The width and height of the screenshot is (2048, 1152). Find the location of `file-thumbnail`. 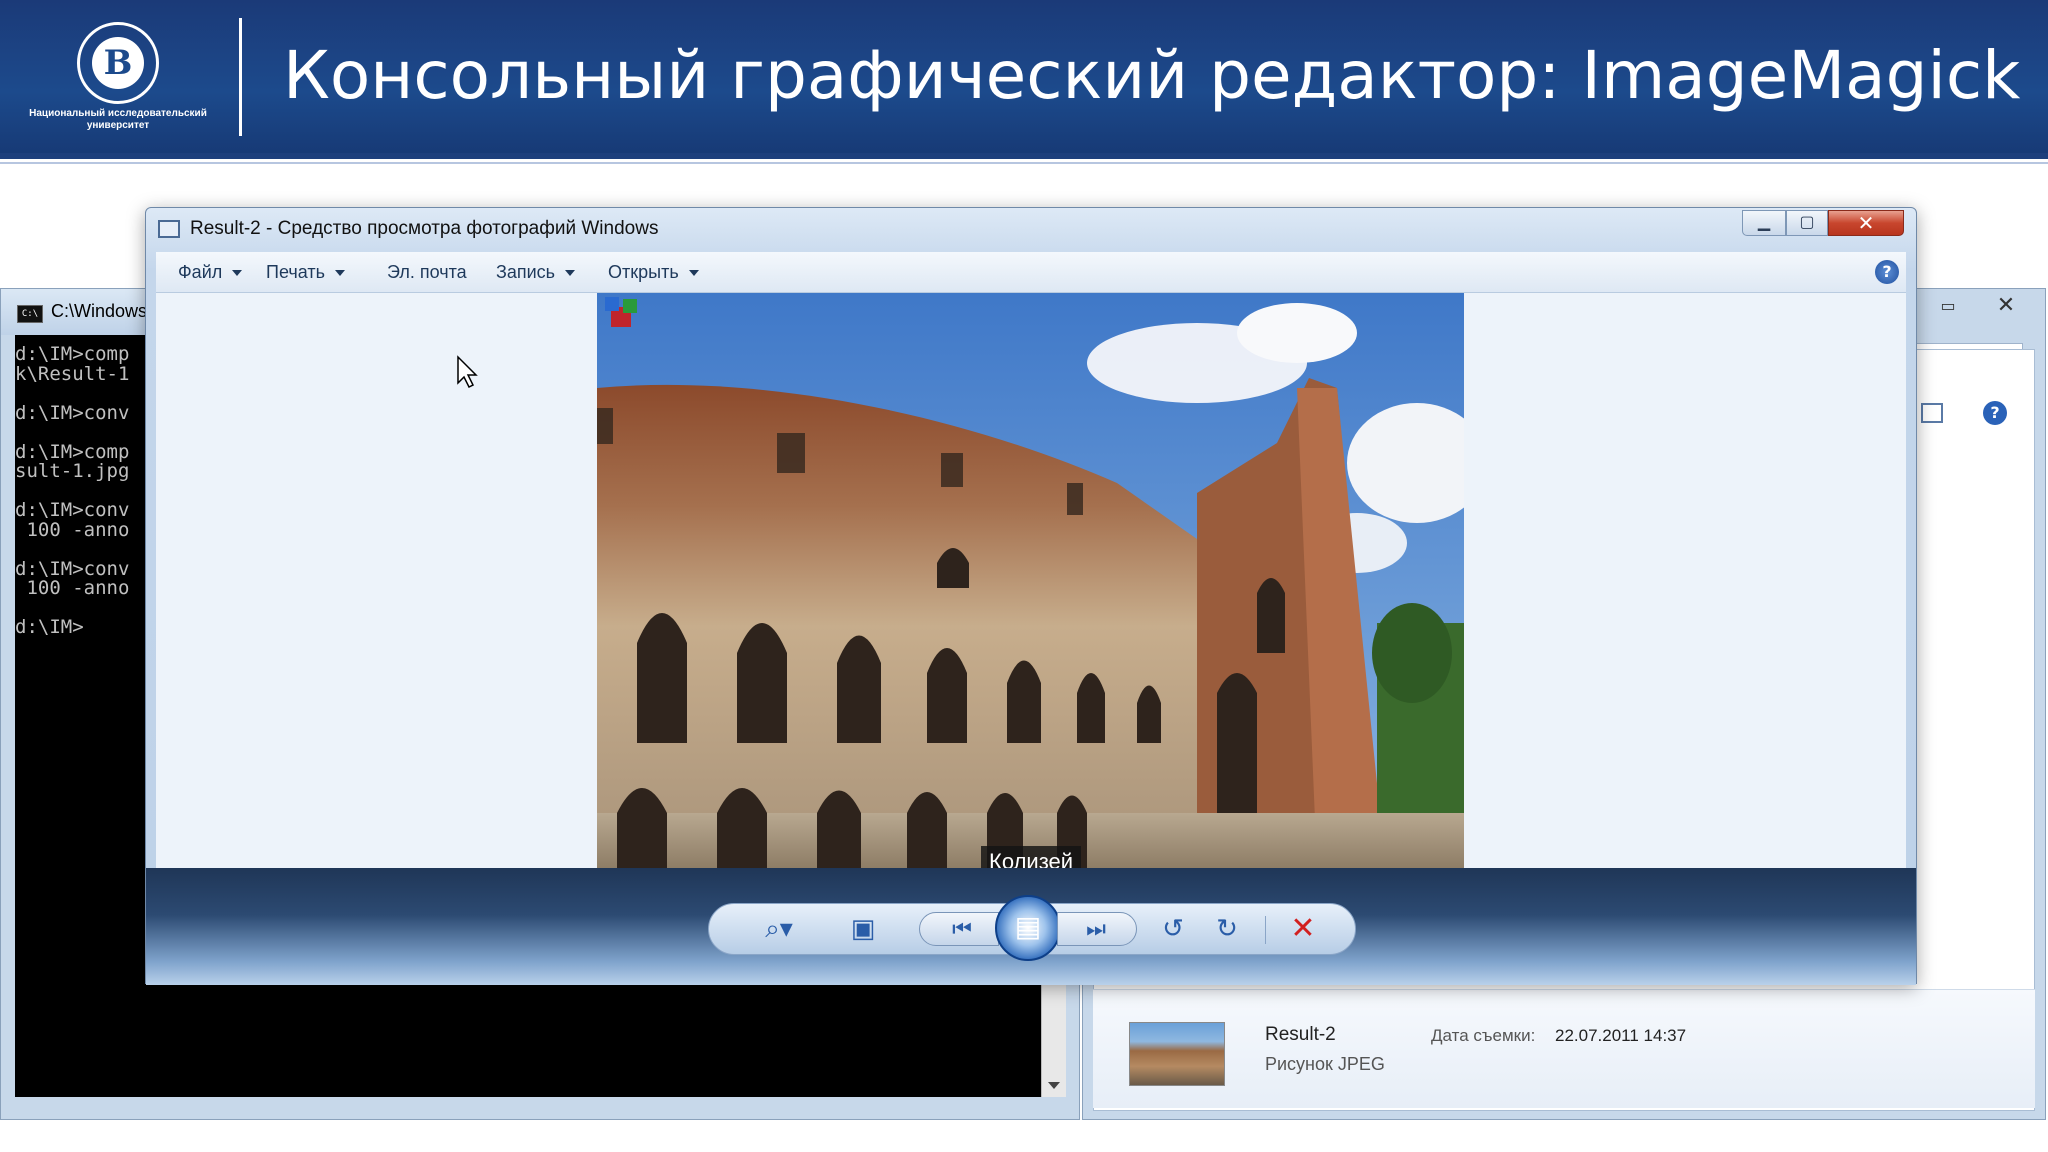

file-thumbnail is located at coordinates (1177, 1054).